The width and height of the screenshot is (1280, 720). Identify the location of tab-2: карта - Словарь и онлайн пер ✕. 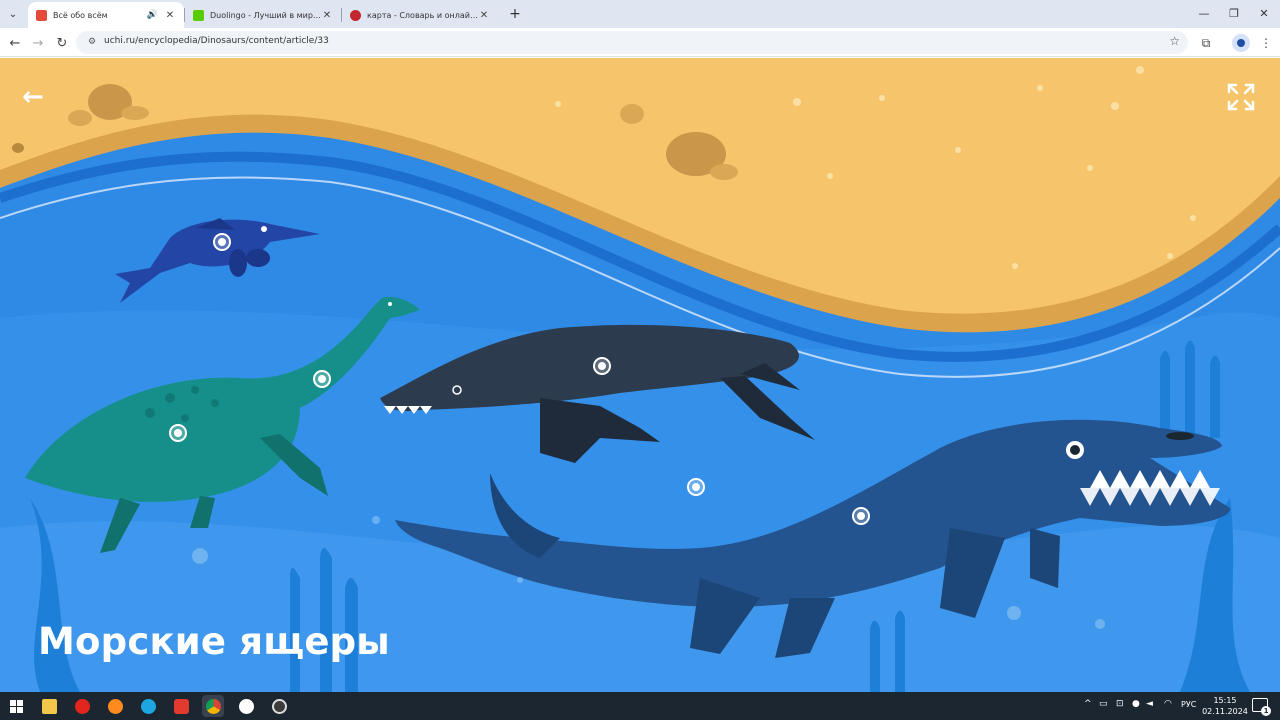
(420, 15).